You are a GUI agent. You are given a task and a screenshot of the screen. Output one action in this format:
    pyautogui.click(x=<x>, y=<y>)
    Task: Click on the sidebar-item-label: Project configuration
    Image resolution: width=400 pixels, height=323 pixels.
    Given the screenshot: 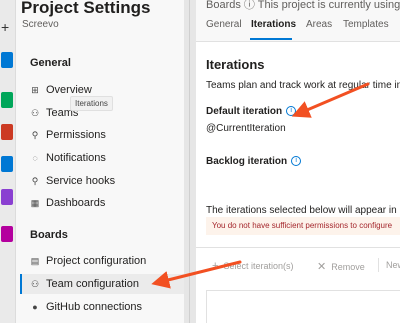 What is the action you would take?
    pyautogui.click(x=96, y=261)
    